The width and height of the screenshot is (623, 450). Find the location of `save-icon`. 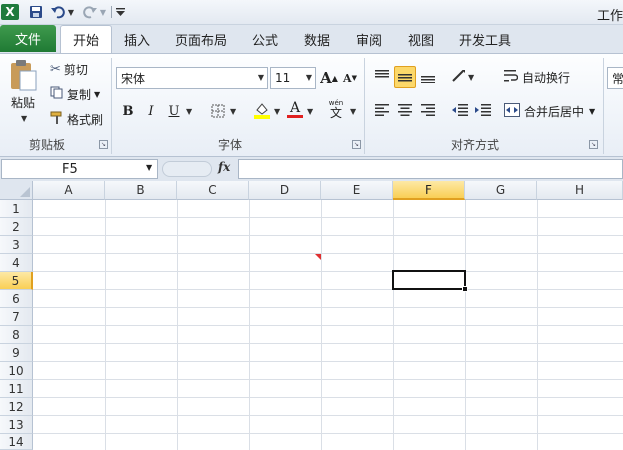

save-icon is located at coordinates (36, 12).